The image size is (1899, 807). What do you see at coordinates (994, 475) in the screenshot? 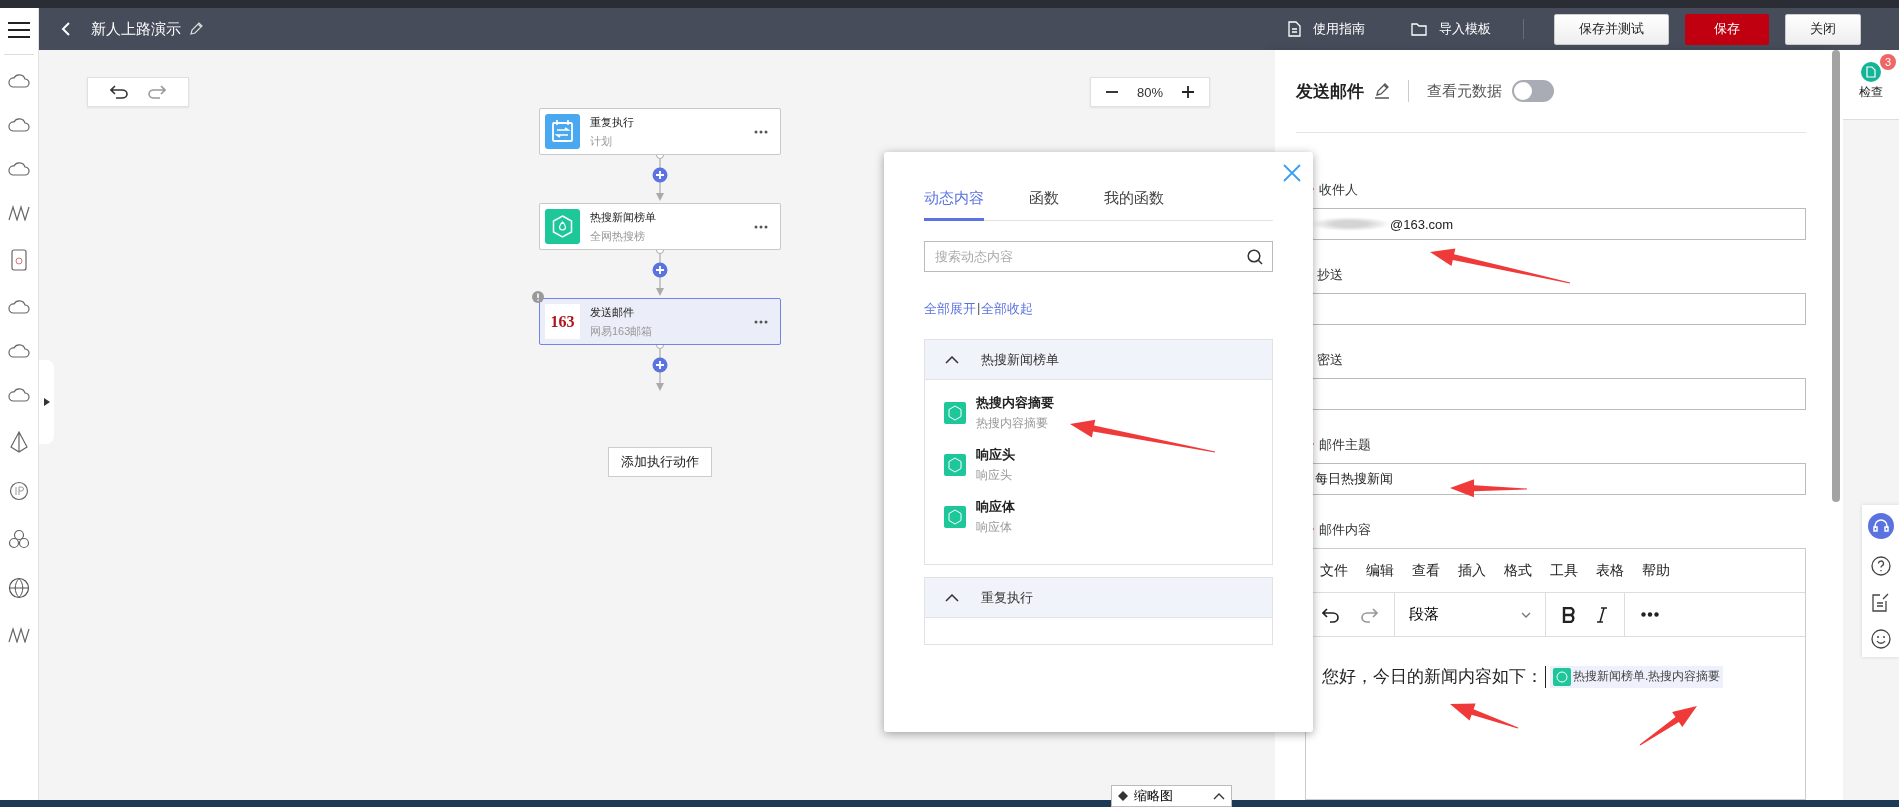
I see `variable-description: 响应头` at bounding box center [994, 475].